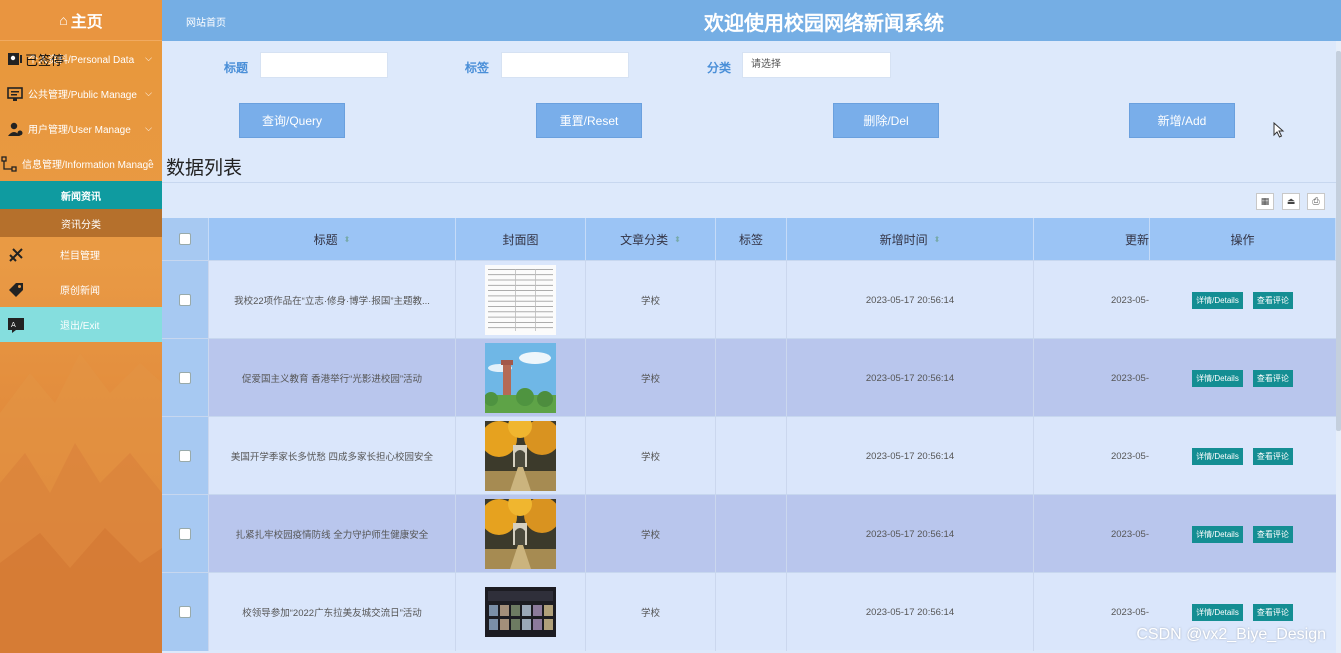  What do you see at coordinates (324, 65) in the screenshot?
I see `title-filter-input` at bounding box center [324, 65].